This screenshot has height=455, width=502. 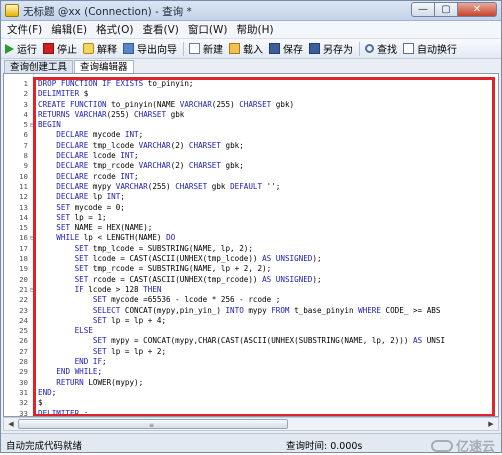 I want to click on new-button: 新建, so click(x=206, y=48).